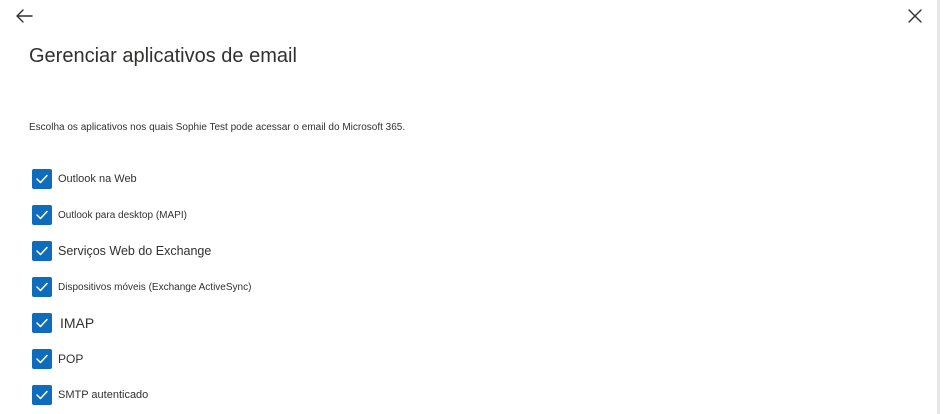  Describe the element at coordinates (135, 251) in the screenshot. I see `option-label: Serviços Web do Exchange` at that location.